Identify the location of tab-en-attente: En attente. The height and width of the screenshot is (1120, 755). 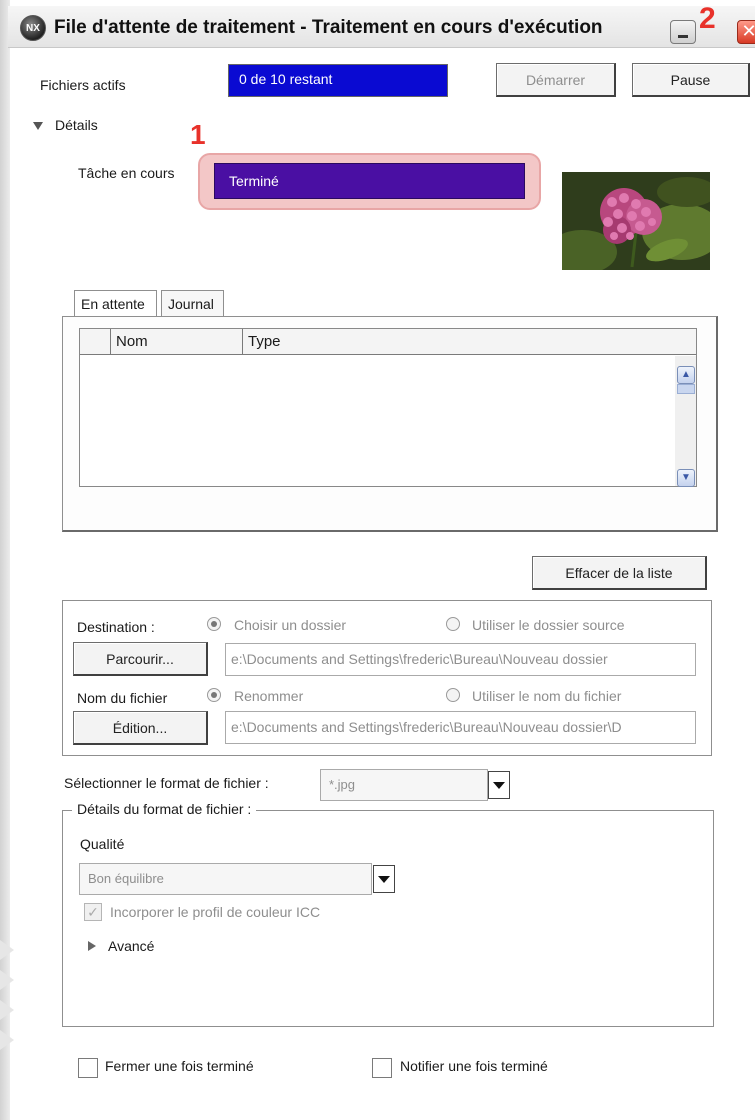
(115, 303).